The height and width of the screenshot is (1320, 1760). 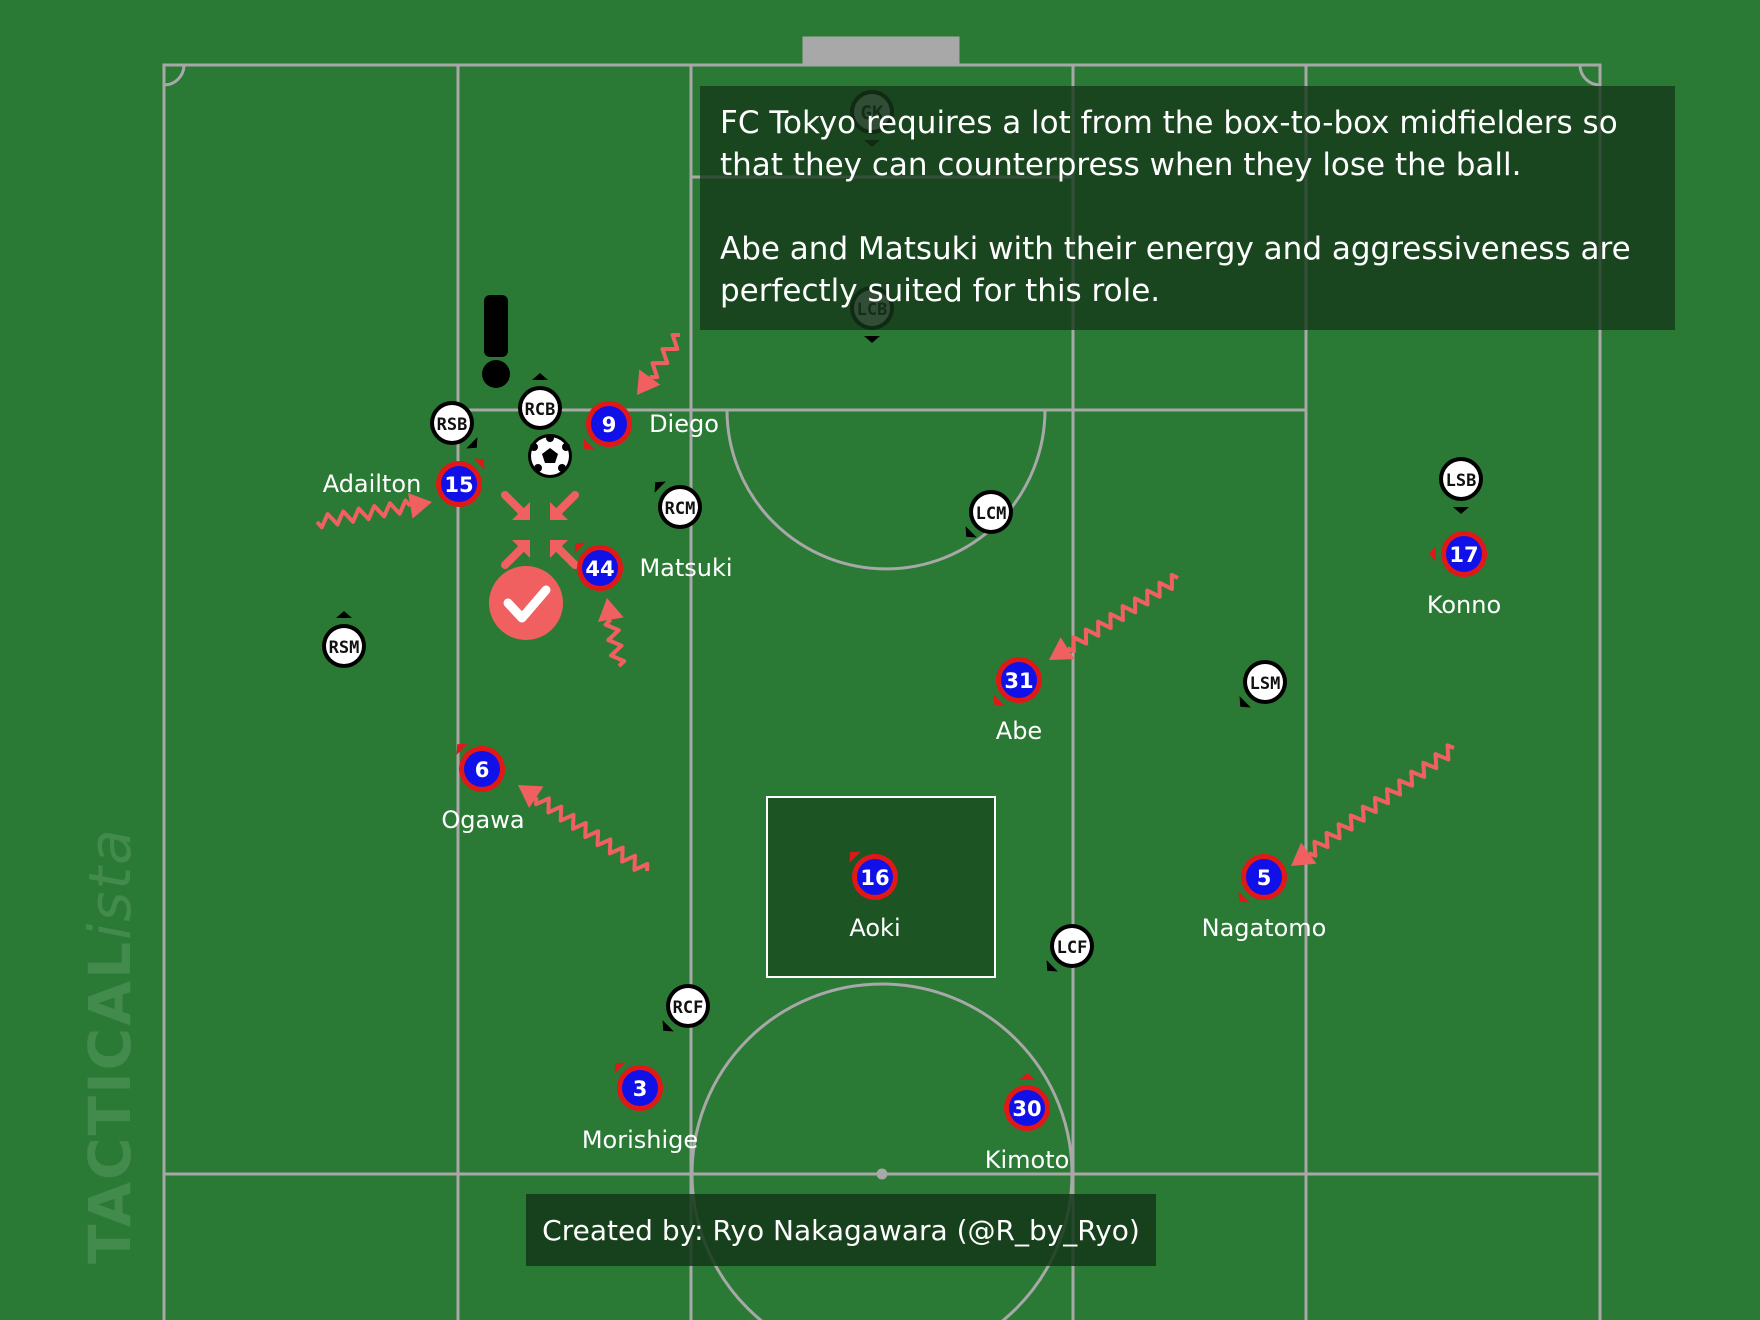 What do you see at coordinates (540, 410) in the screenshot?
I see `away-player-label: RCB` at bounding box center [540, 410].